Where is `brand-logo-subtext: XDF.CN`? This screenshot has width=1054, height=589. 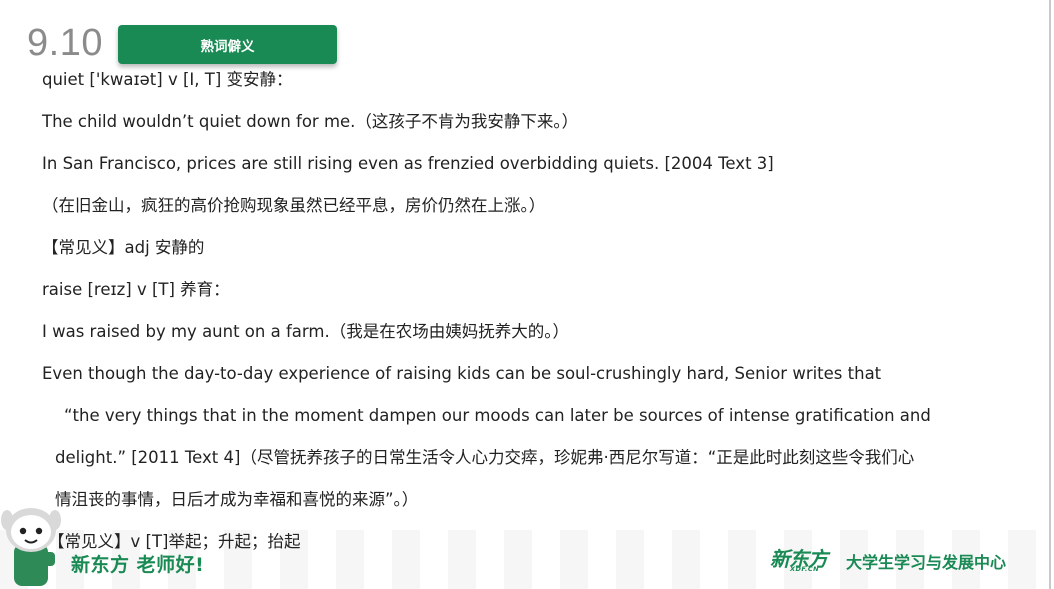
brand-logo-subtext: XDF.CN is located at coordinates (805, 569).